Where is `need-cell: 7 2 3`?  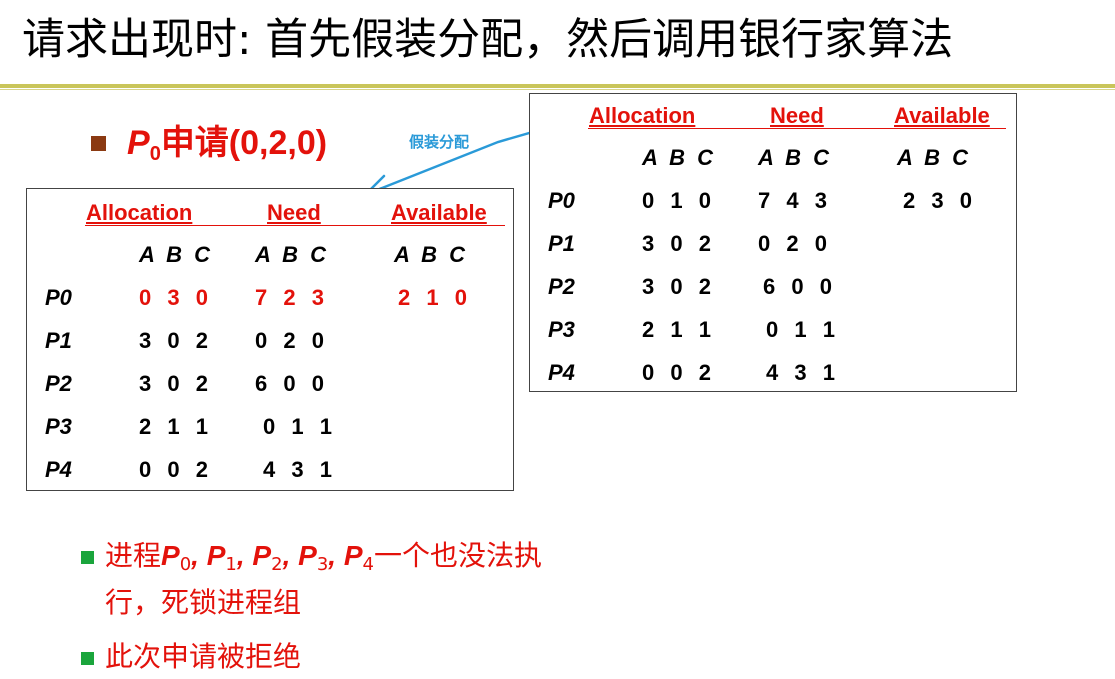 need-cell: 7 2 3 is located at coordinates (292, 297).